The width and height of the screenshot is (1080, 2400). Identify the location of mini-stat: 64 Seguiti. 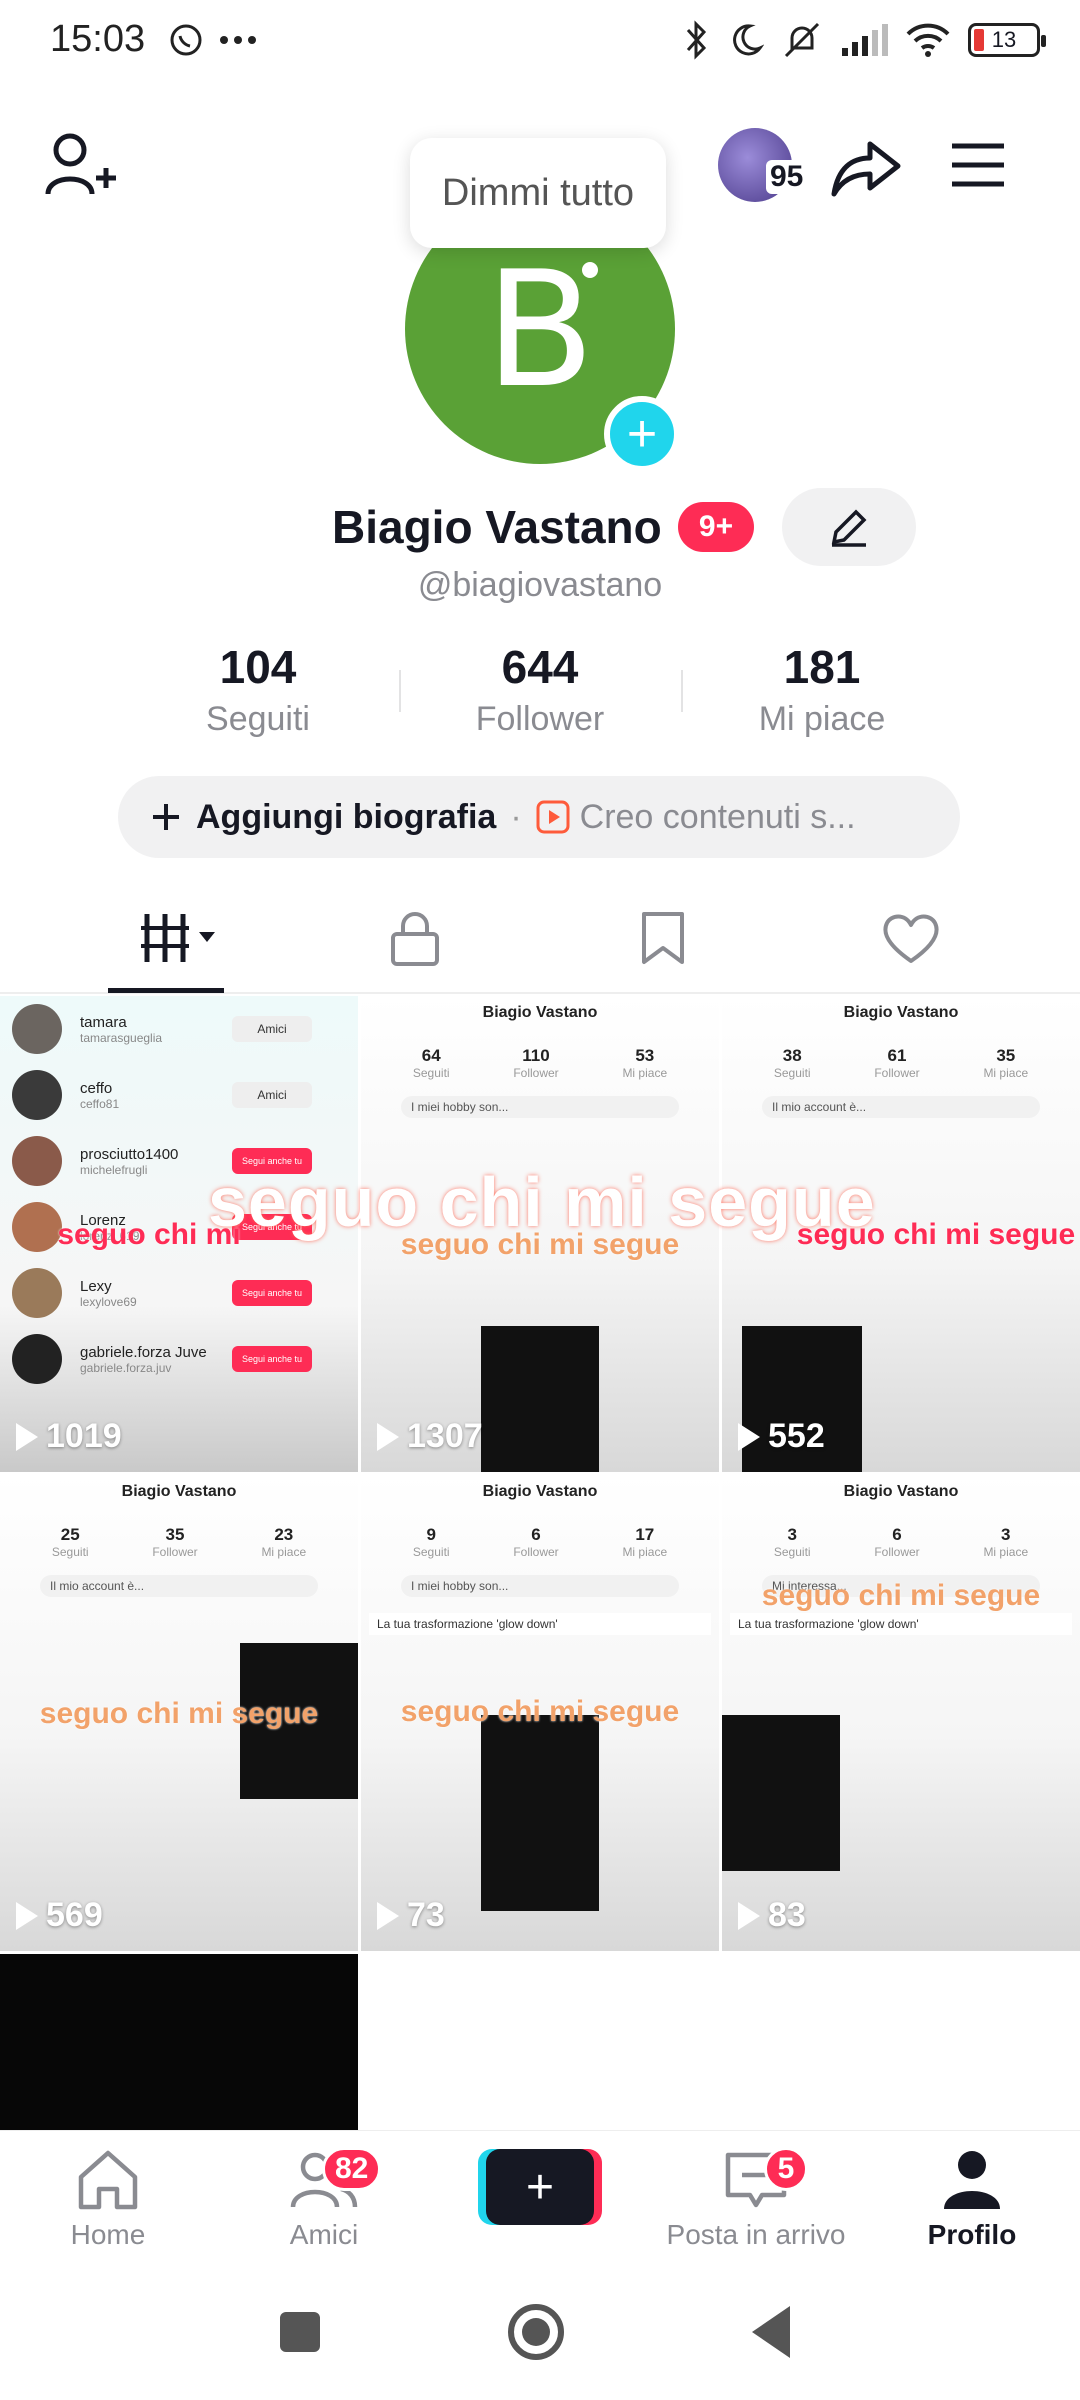
(431, 1063).